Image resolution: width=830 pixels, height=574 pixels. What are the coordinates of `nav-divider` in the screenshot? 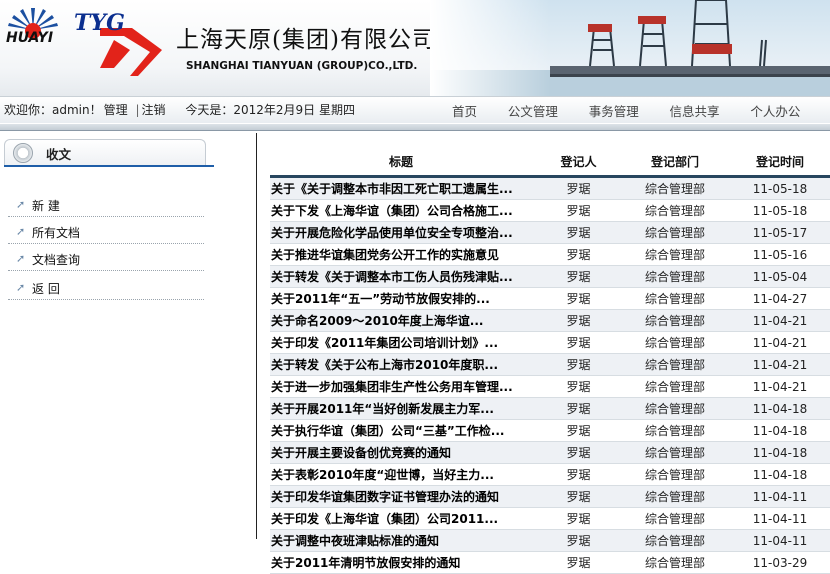 It's located at (415, 127).